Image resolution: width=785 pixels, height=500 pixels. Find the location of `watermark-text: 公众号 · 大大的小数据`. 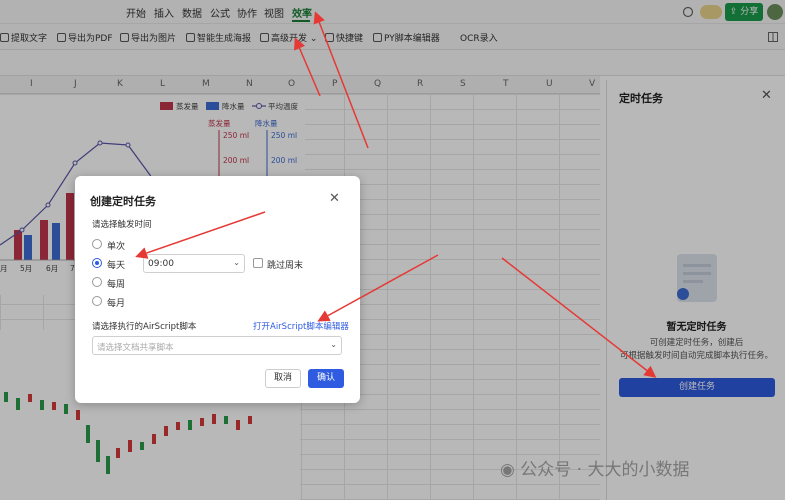

watermark-text: 公众号 · 大大的小数据 is located at coordinates (605, 470).